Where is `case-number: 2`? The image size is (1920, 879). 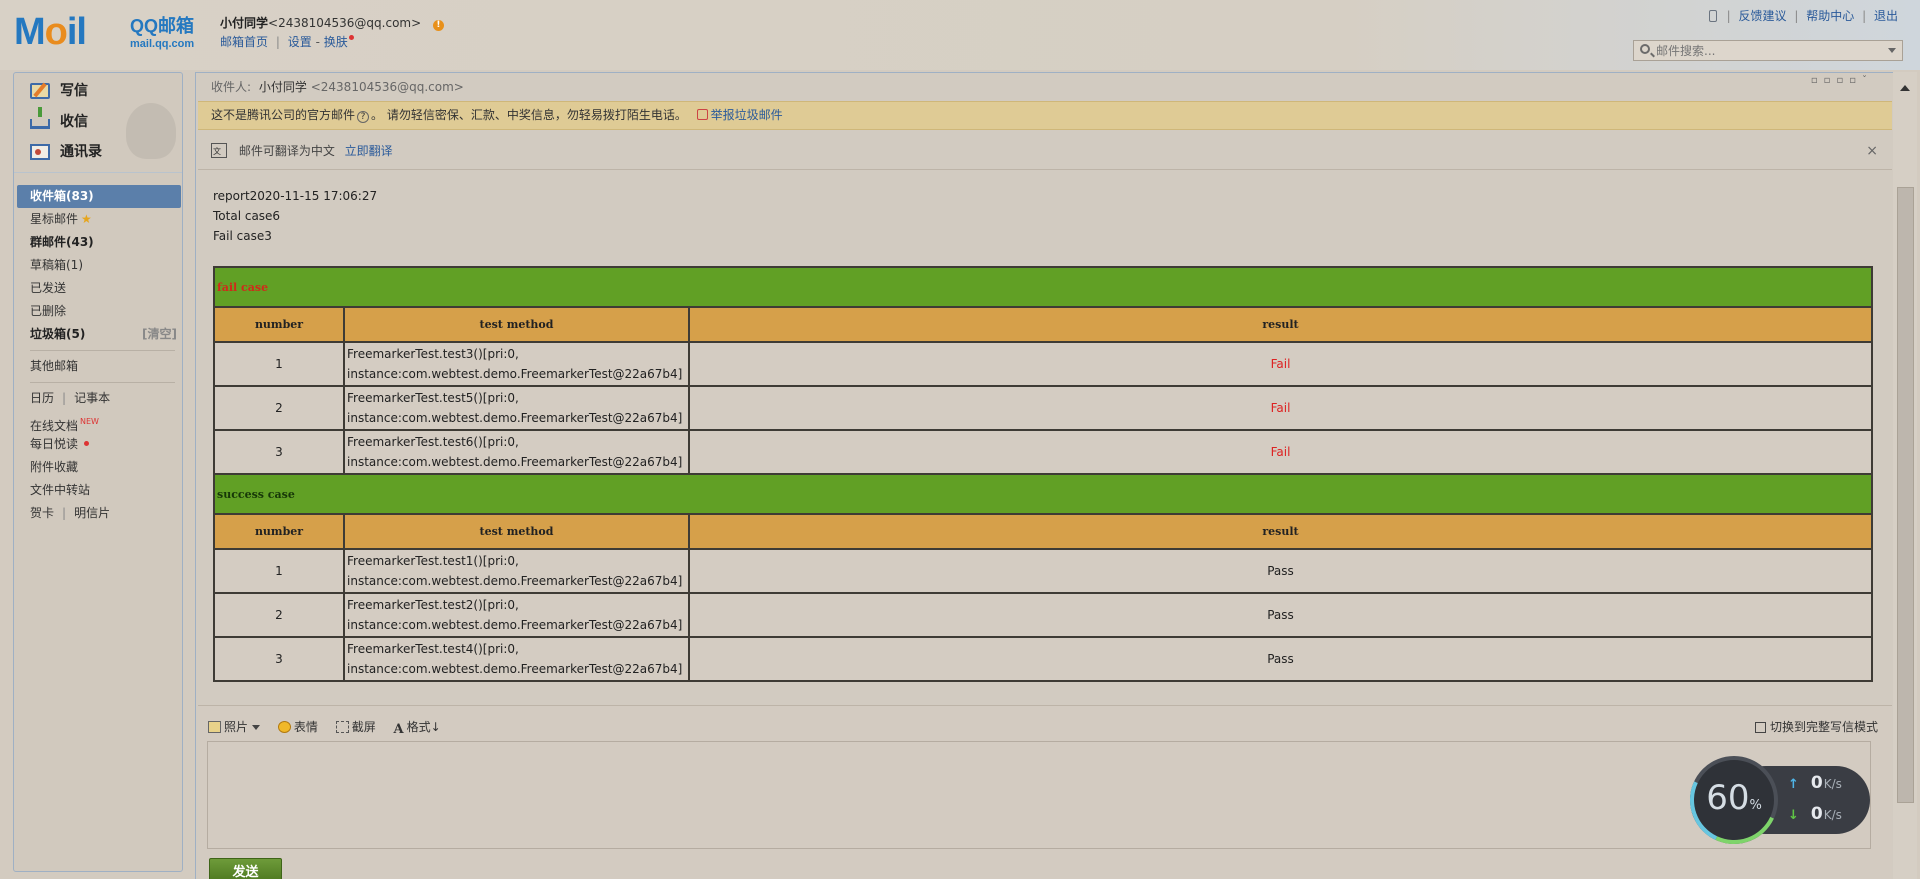 case-number: 2 is located at coordinates (279, 408).